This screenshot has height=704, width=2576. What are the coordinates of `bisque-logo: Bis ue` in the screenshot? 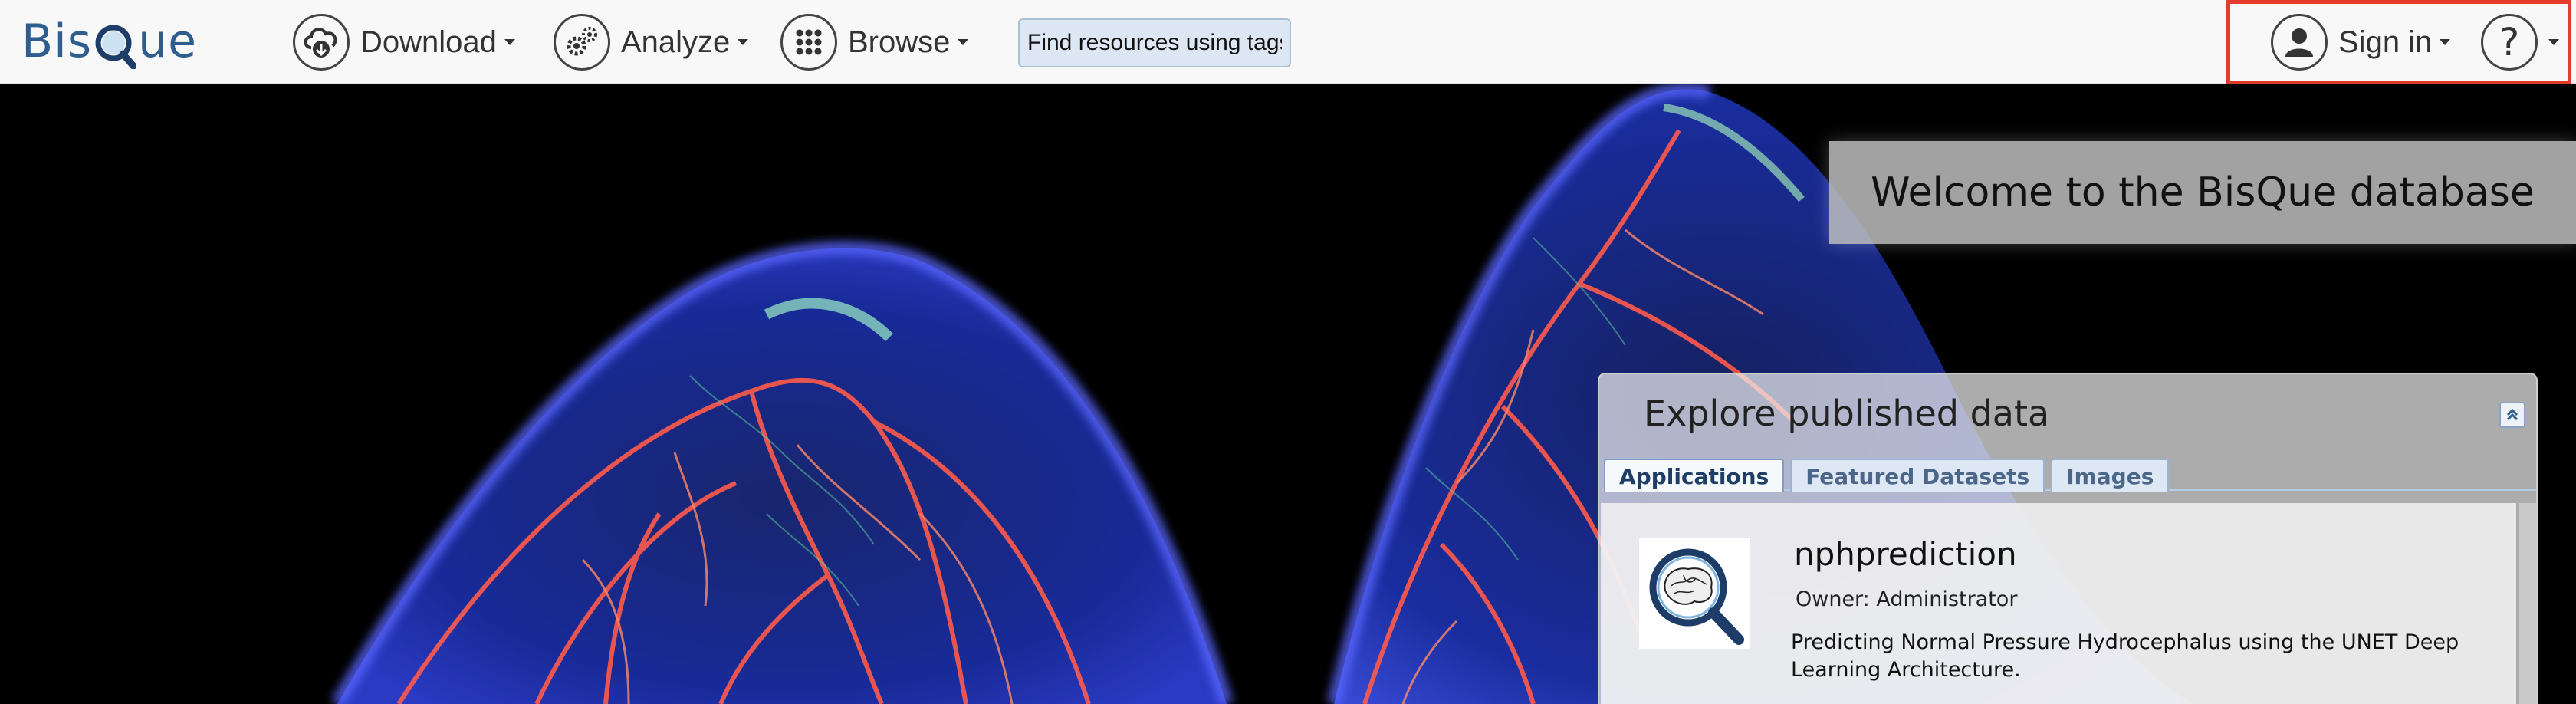 It's located at (109, 41).